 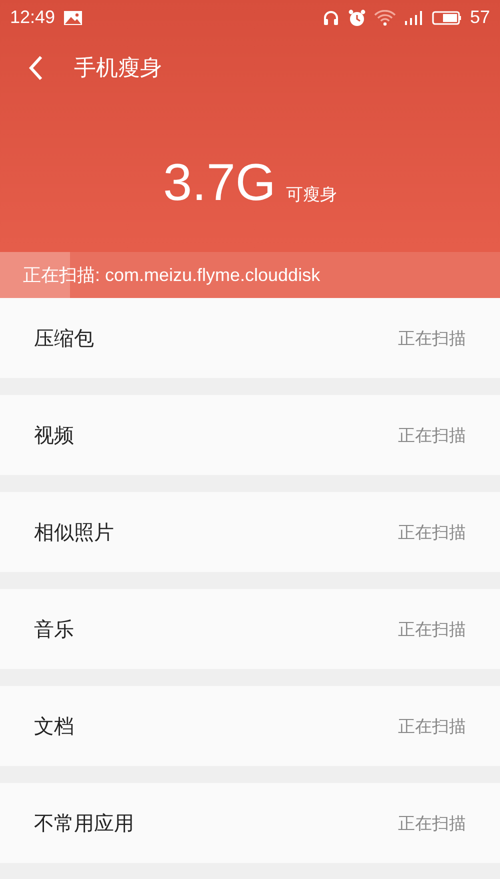 I want to click on battery-level: 57, so click(x=480, y=17).